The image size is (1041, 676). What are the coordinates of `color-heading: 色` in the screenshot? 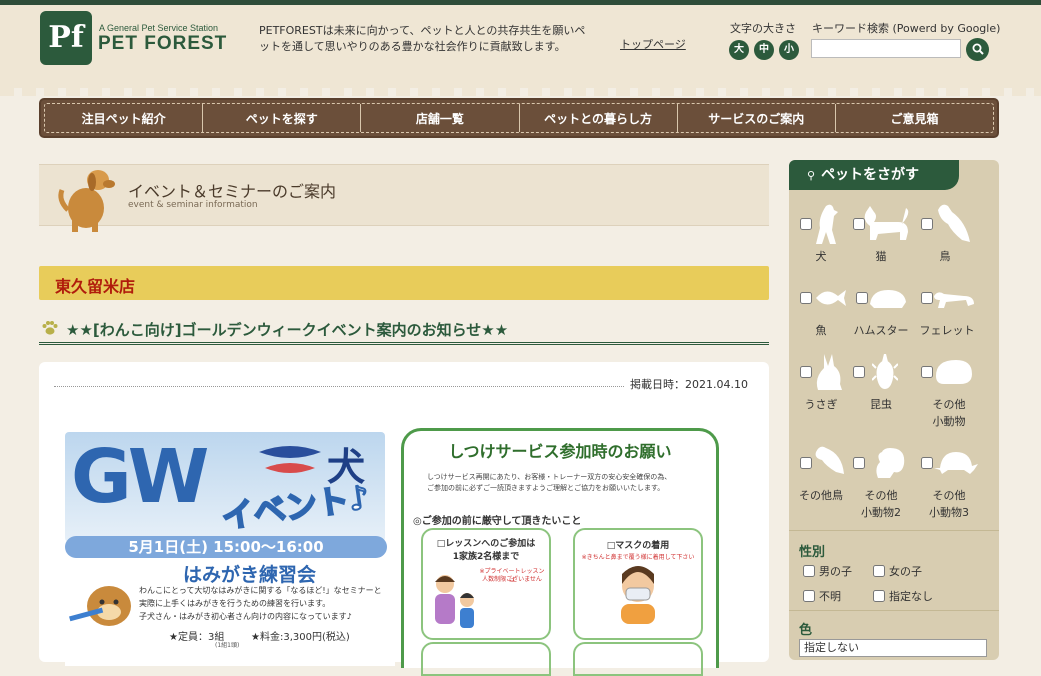 It's located at (806, 630).